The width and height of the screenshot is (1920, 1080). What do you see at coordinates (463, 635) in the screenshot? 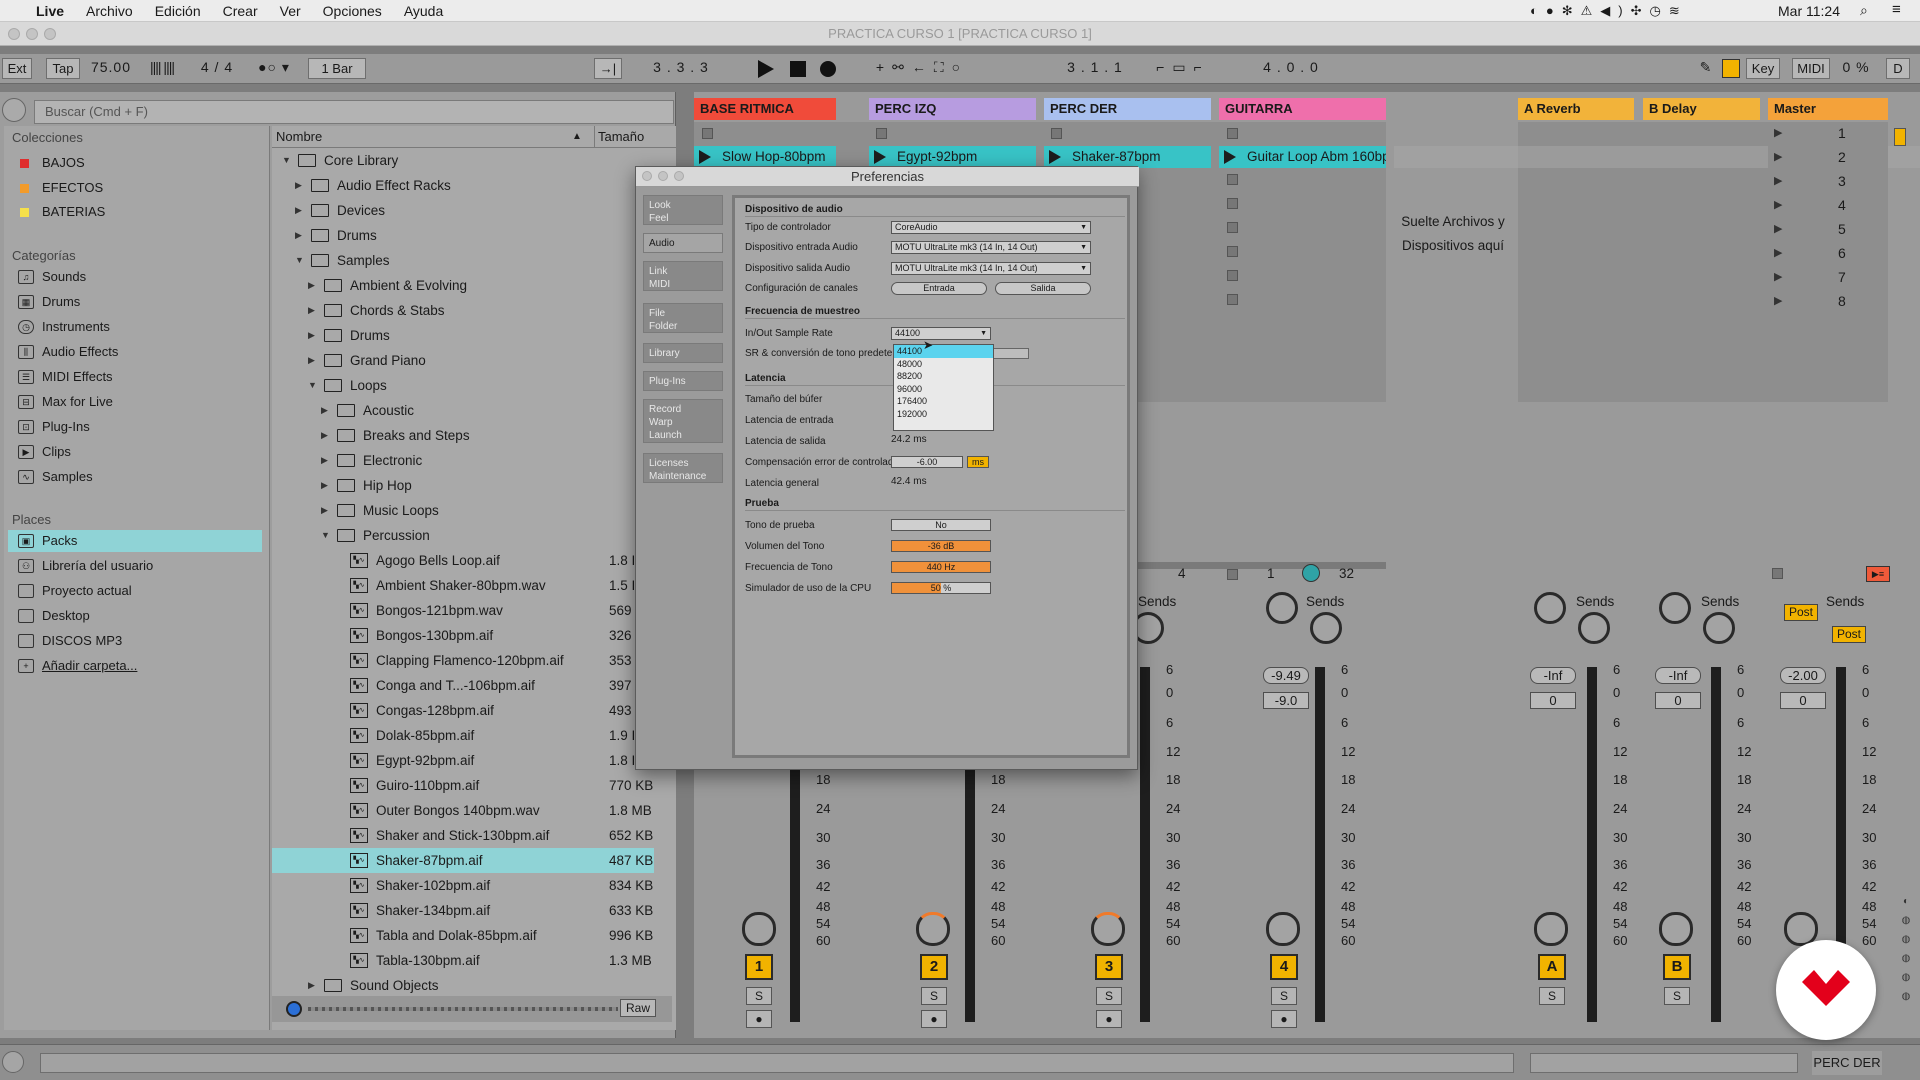
I see `file-row: ▚∿ Bongos-130bpm.aif 326` at bounding box center [463, 635].